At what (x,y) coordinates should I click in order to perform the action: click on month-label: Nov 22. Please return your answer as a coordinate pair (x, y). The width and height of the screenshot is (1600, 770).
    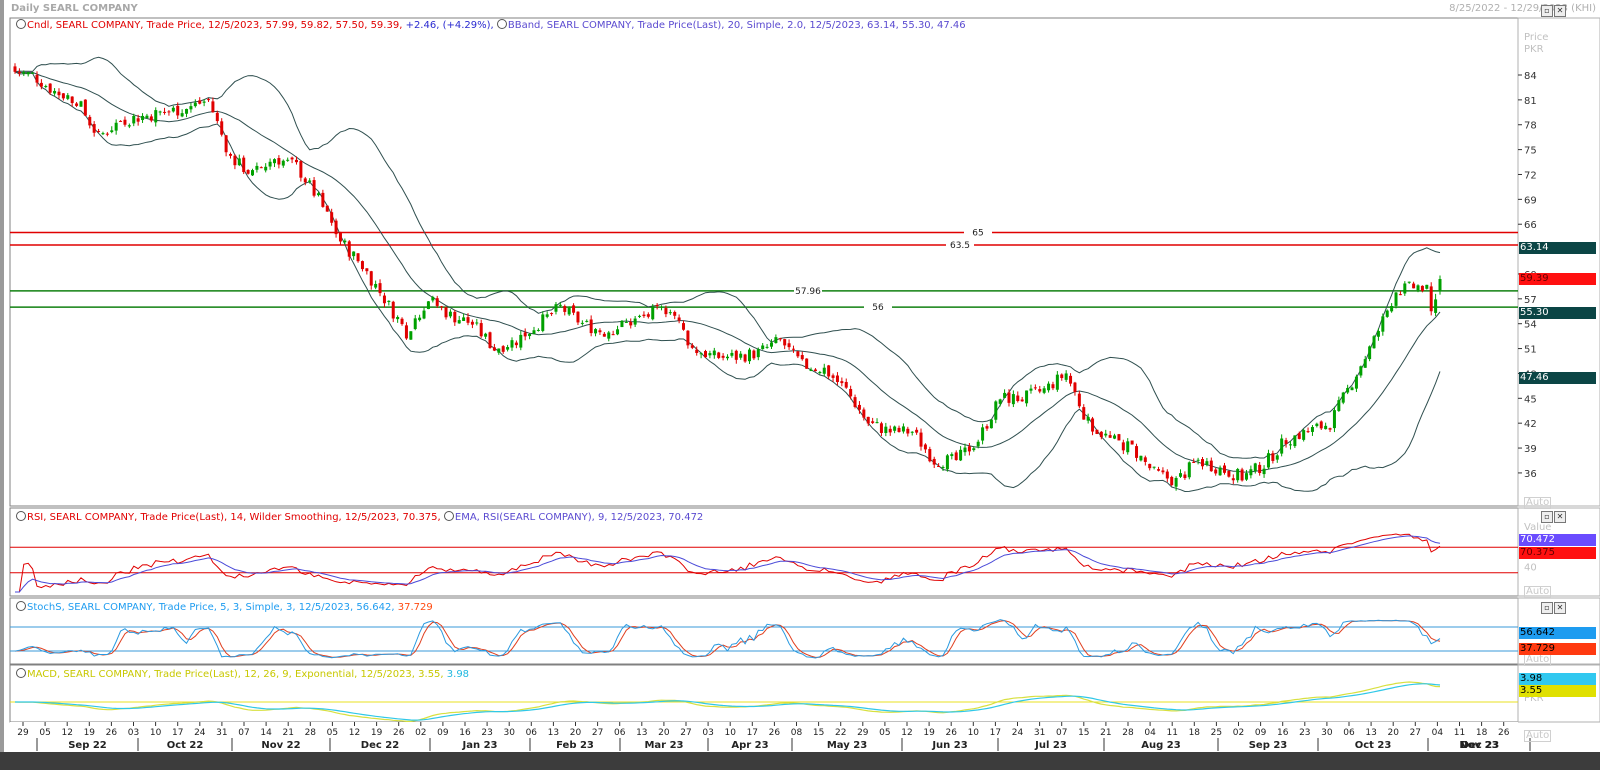
    Looking at the image, I should click on (280, 745).